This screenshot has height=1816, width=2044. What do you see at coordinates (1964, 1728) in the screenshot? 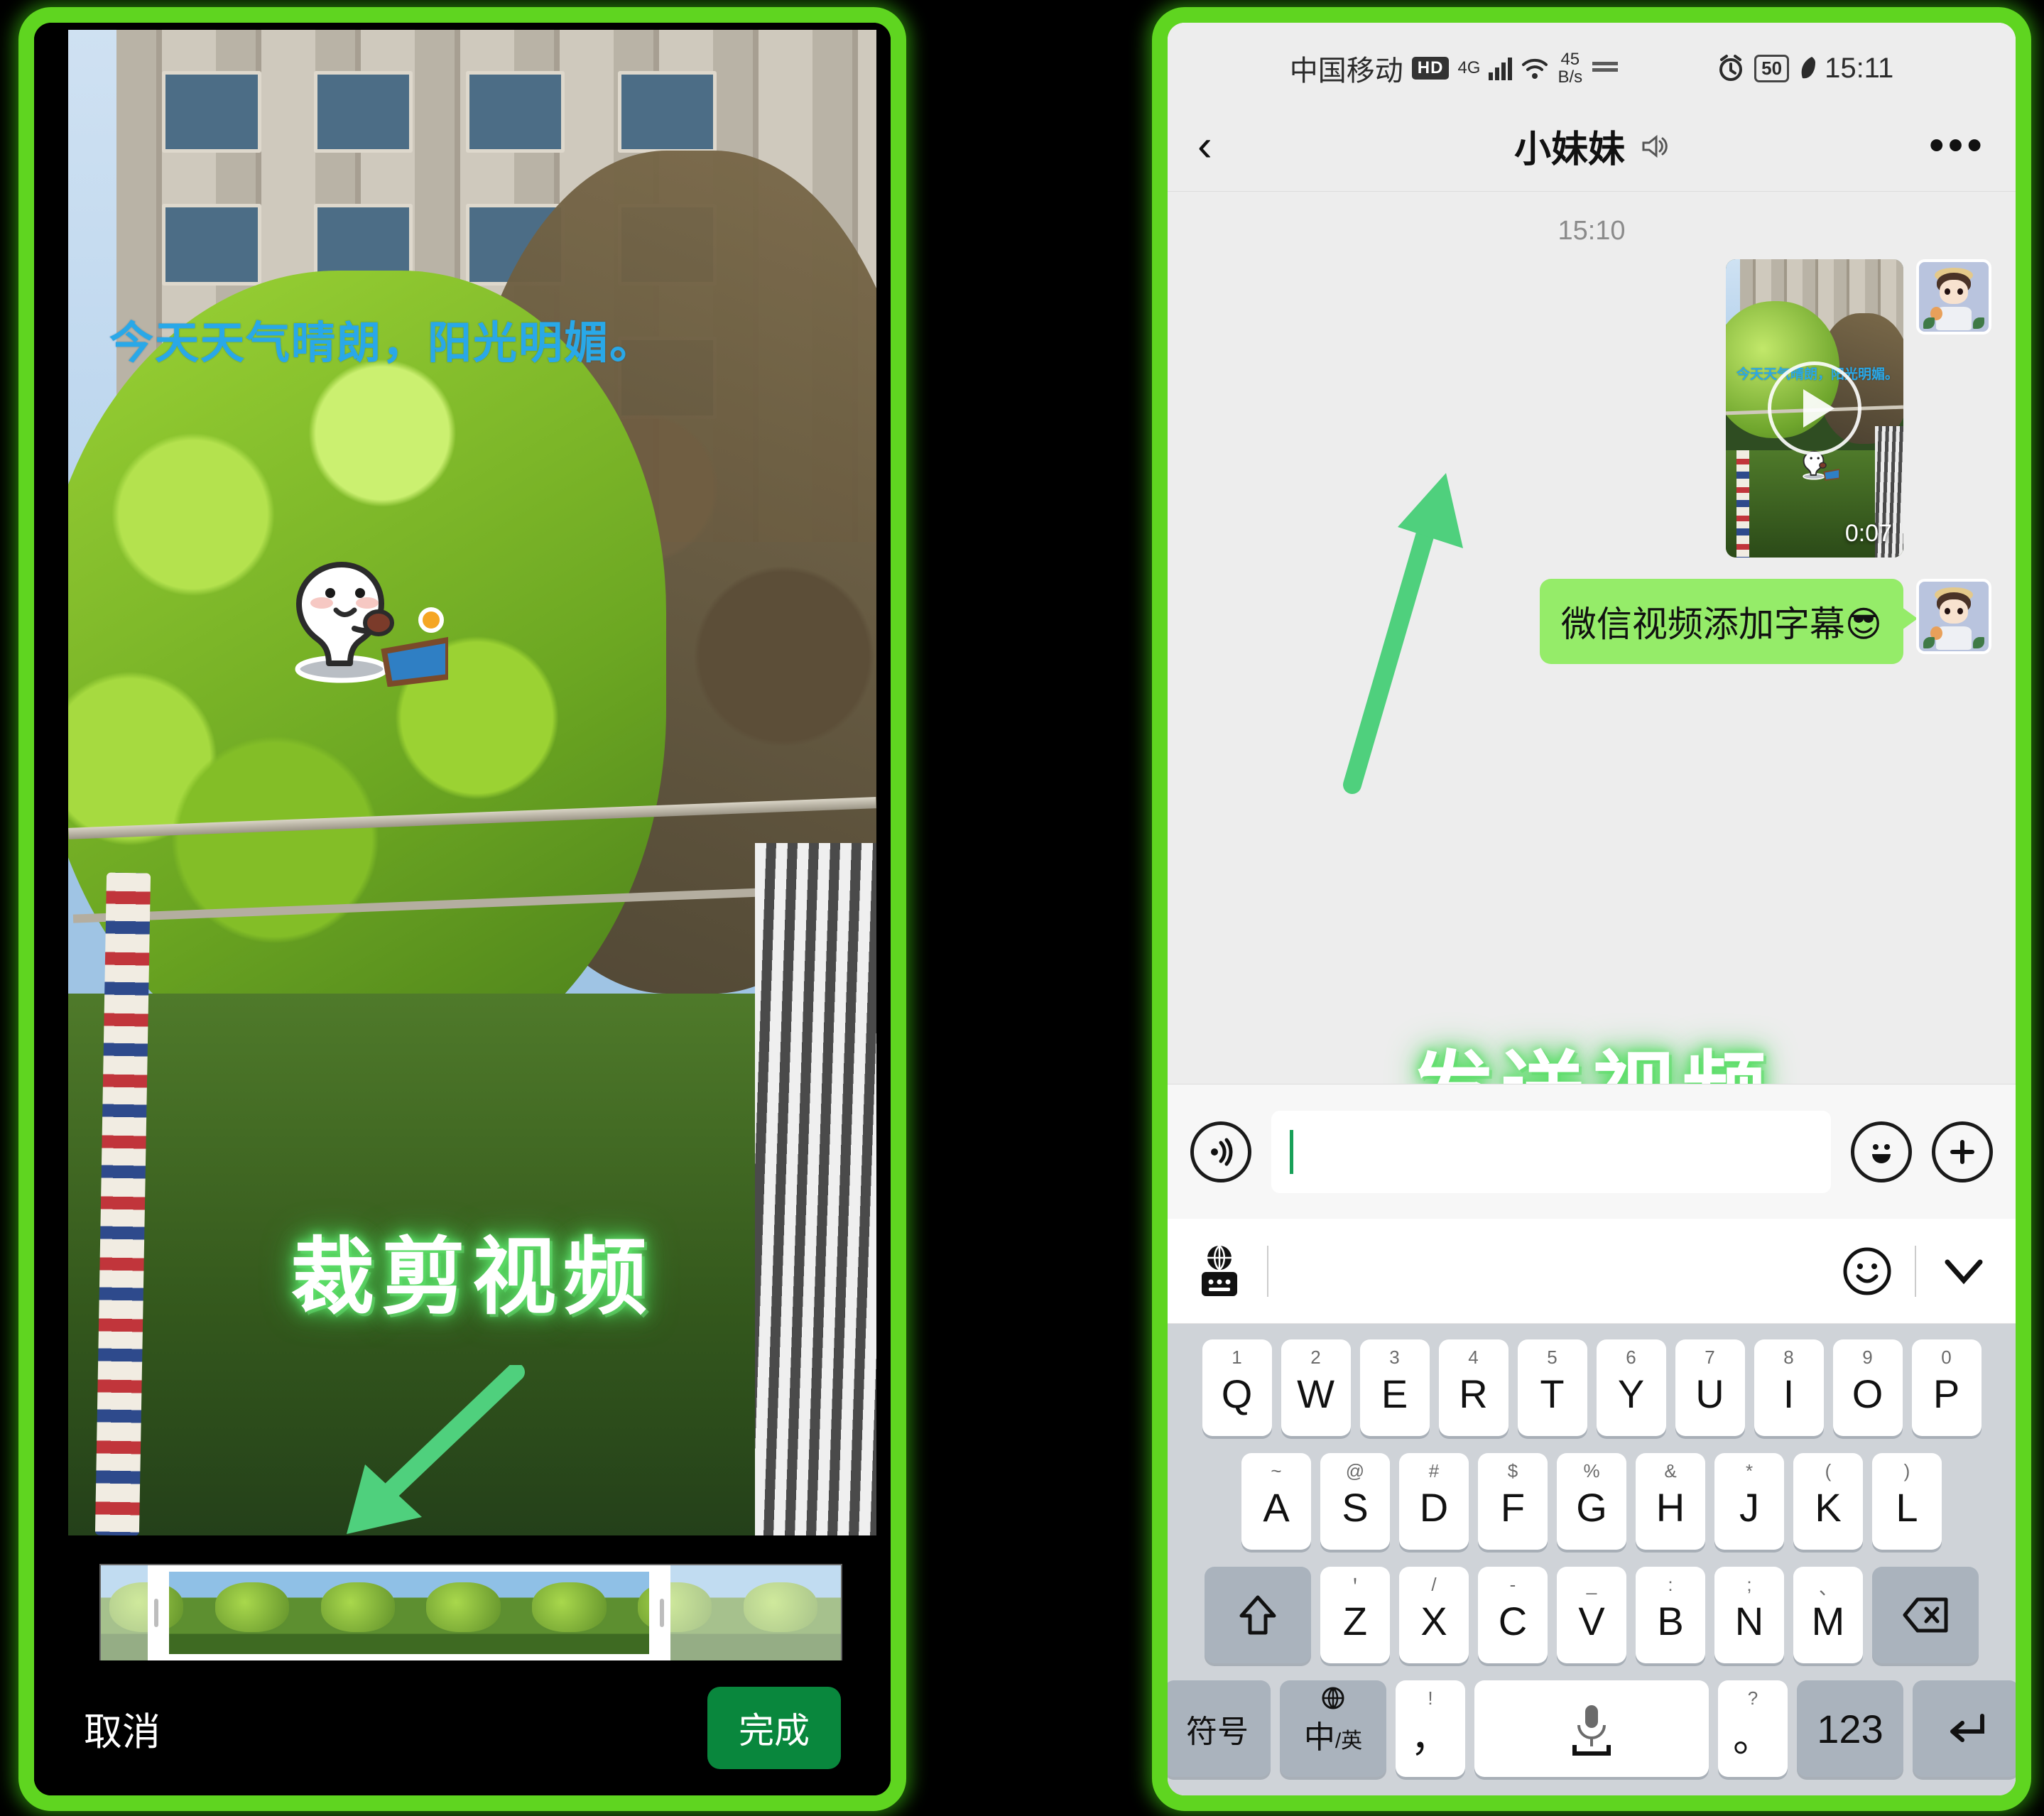
I see `enter-return-icon` at bounding box center [1964, 1728].